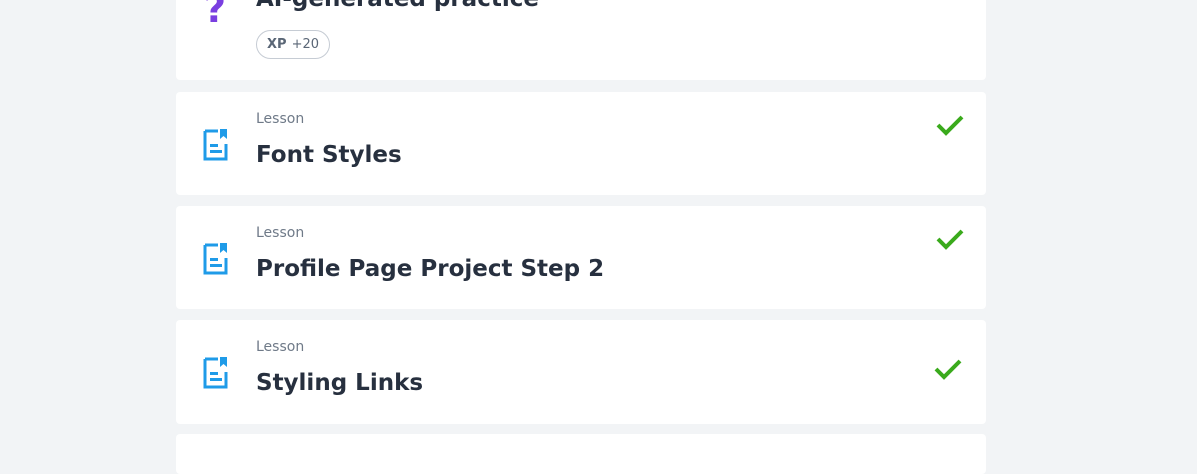 Image resolution: width=1197 pixels, height=474 pixels. Describe the element at coordinates (581, 143) in the screenshot. I see `lesson-card: Lesson Font Styles` at that location.